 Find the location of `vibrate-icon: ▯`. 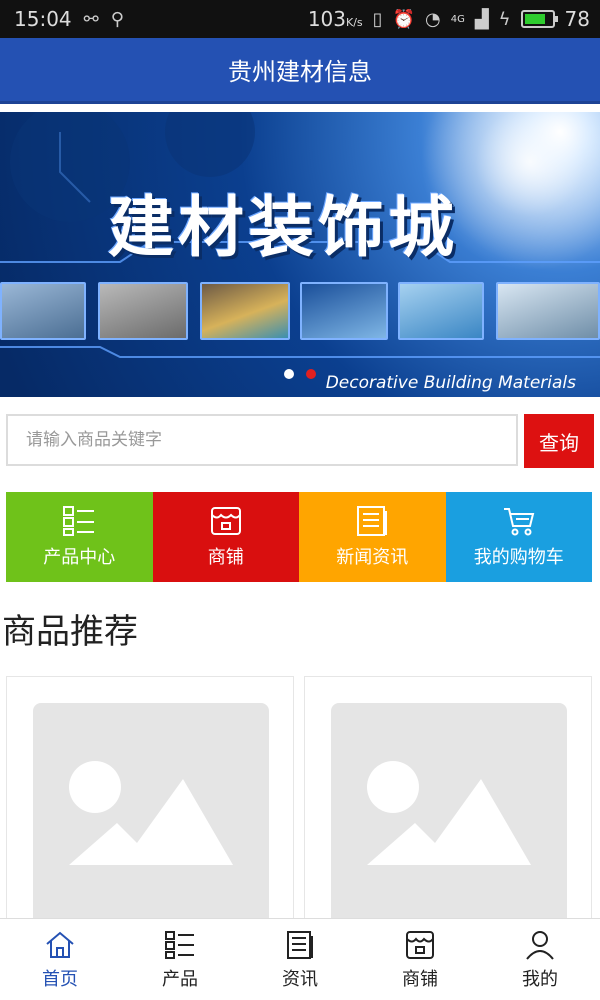

vibrate-icon: ▯ is located at coordinates (377, 19).